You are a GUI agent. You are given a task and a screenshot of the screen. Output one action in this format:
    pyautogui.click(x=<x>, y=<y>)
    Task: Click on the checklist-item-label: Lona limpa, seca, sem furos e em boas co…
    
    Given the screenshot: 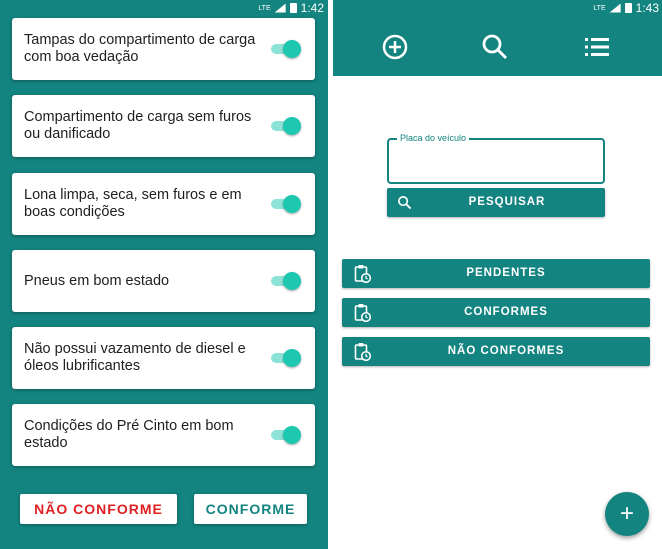 What is the action you would take?
    pyautogui.click(x=133, y=203)
    